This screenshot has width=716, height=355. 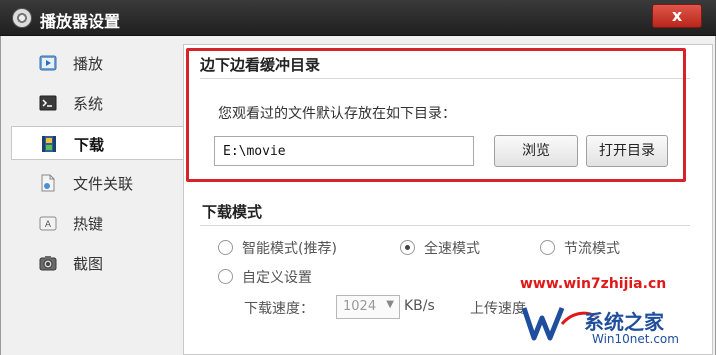 What do you see at coordinates (88, 264) in the screenshot?
I see `sidebar-item-label: 截图` at bounding box center [88, 264].